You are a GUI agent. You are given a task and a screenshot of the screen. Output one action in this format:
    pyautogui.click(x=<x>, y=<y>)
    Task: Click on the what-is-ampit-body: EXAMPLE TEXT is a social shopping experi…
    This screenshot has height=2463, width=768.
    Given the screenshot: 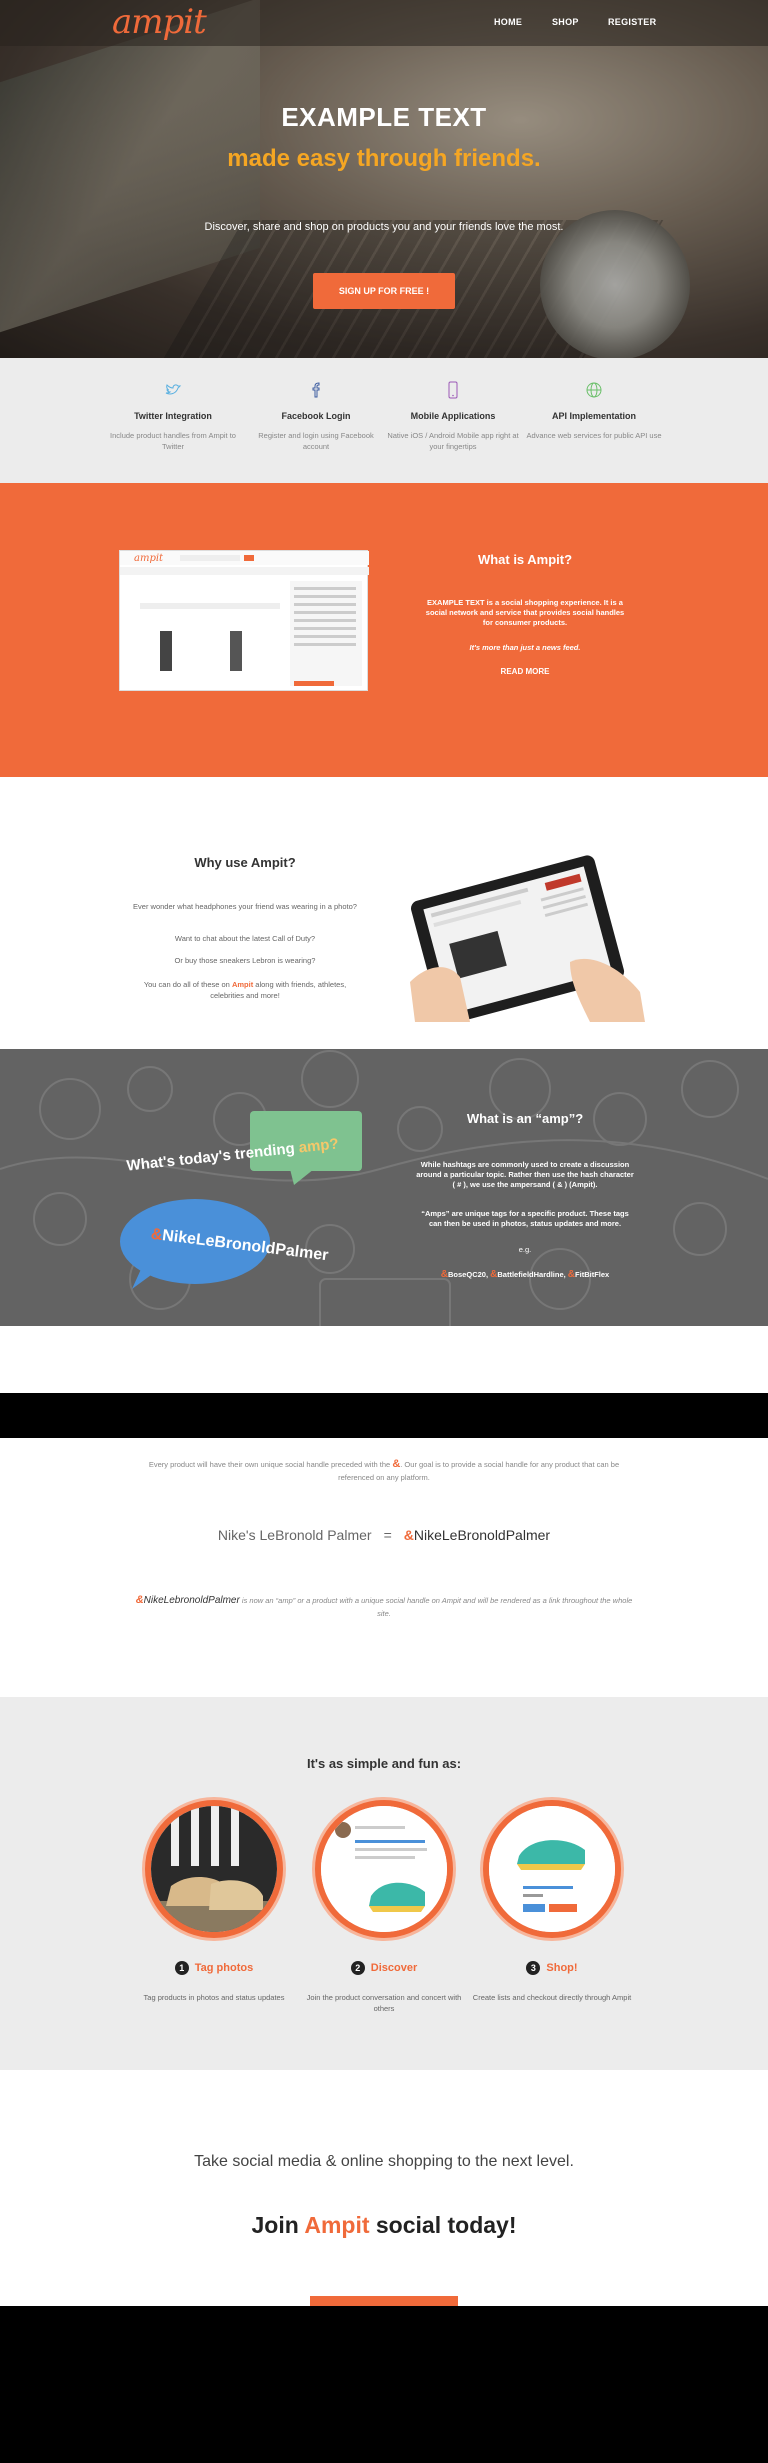 What is the action you would take?
    pyautogui.click(x=525, y=613)
    